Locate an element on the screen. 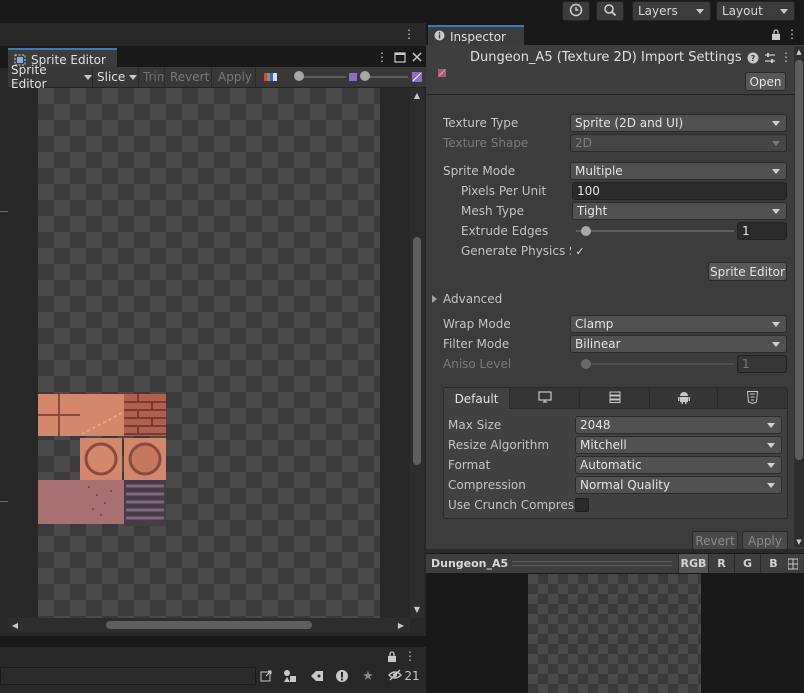 The image size is (804, 693). layout-dropdown: Layout is located at coordinates (755, 11).